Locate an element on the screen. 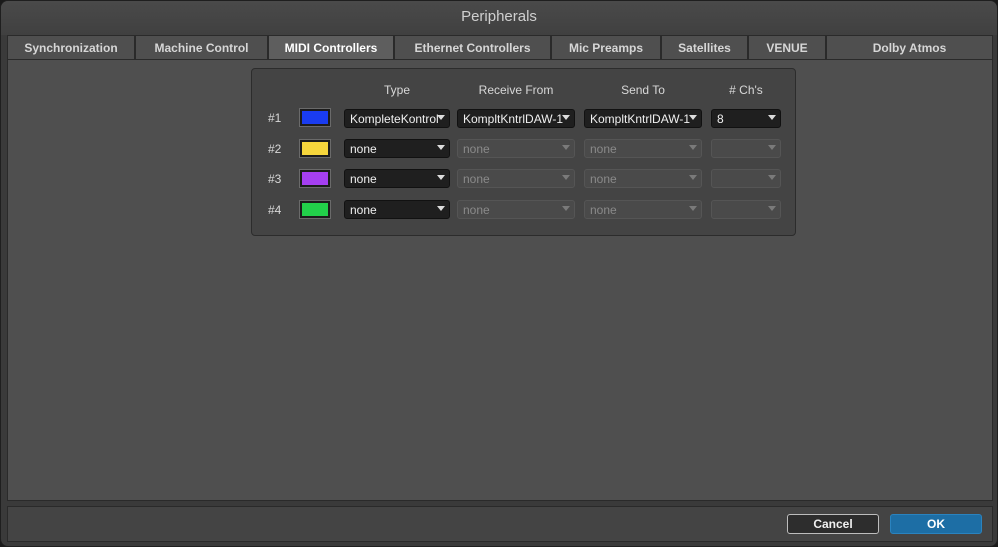 This screenshot has height=547, width=998. receive-from-select: KompltKntrlDAW-1 is located at coordinates (516, 118).